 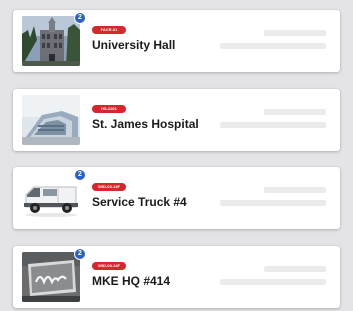 I want to click on item-title: Service Truck #4, so click(x=139, y=202).